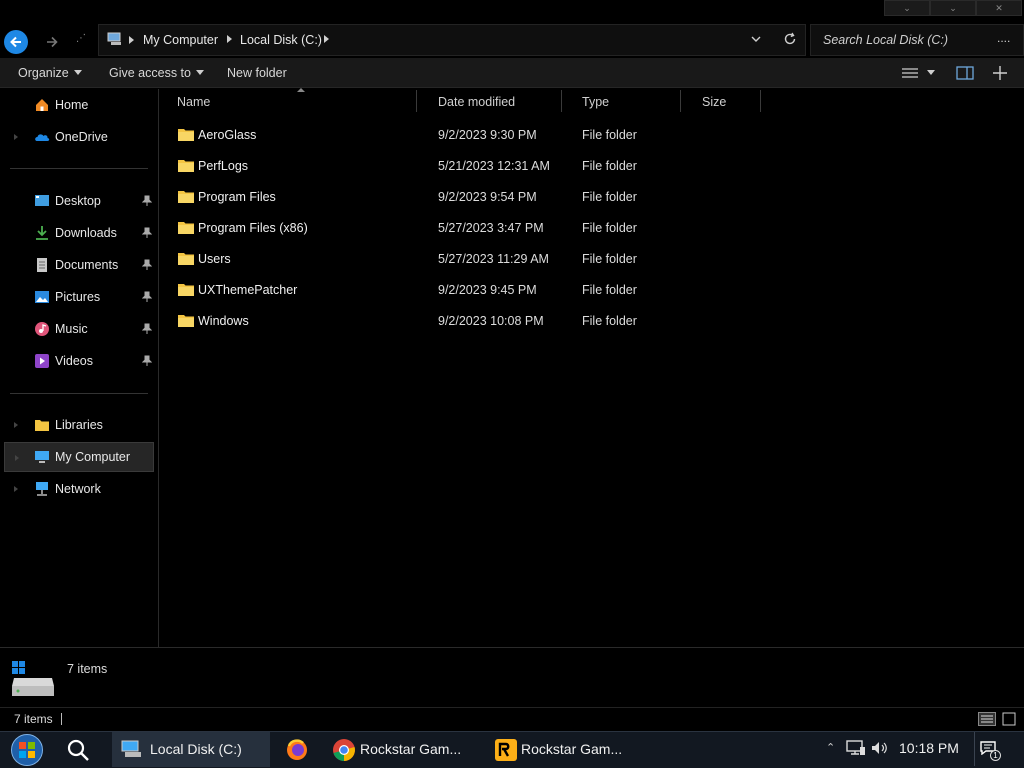 Image resolution: width=1024 pixels, height=768 pixels. I want to click on recent-locations-icon: ⋰, so click(81, 38).